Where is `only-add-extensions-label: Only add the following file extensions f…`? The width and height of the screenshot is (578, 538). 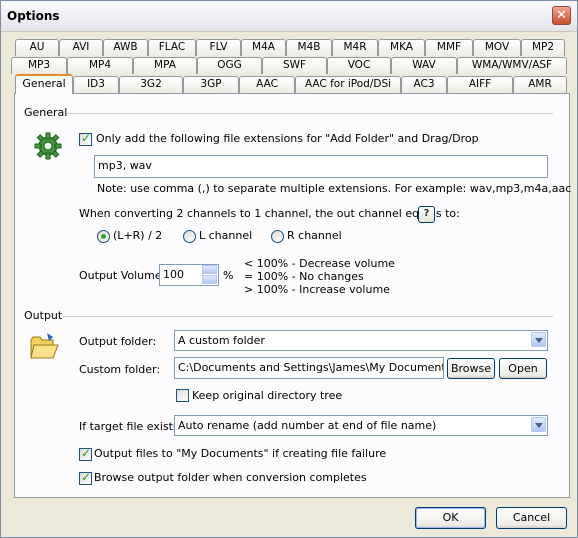 only-add-extensions-label: Only add the following file extensions f… is located at coordinates (287, 138).